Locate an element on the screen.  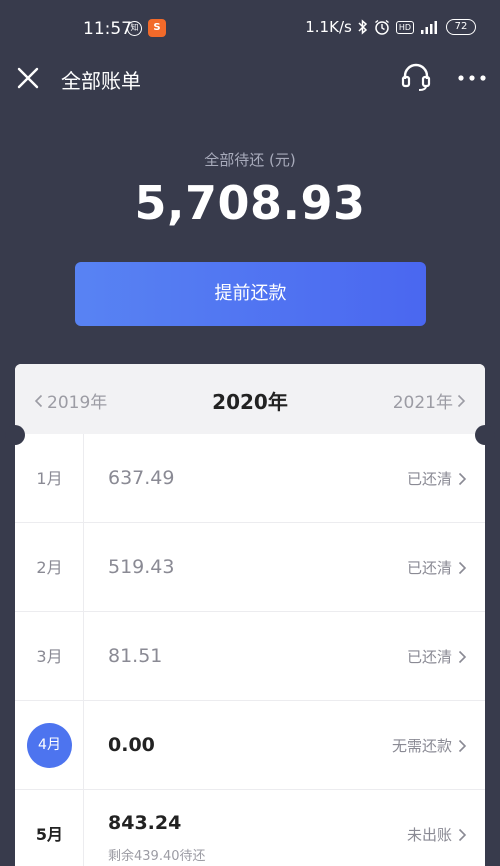
app-bar: 全部账单 is located at coordinates (250, 78).